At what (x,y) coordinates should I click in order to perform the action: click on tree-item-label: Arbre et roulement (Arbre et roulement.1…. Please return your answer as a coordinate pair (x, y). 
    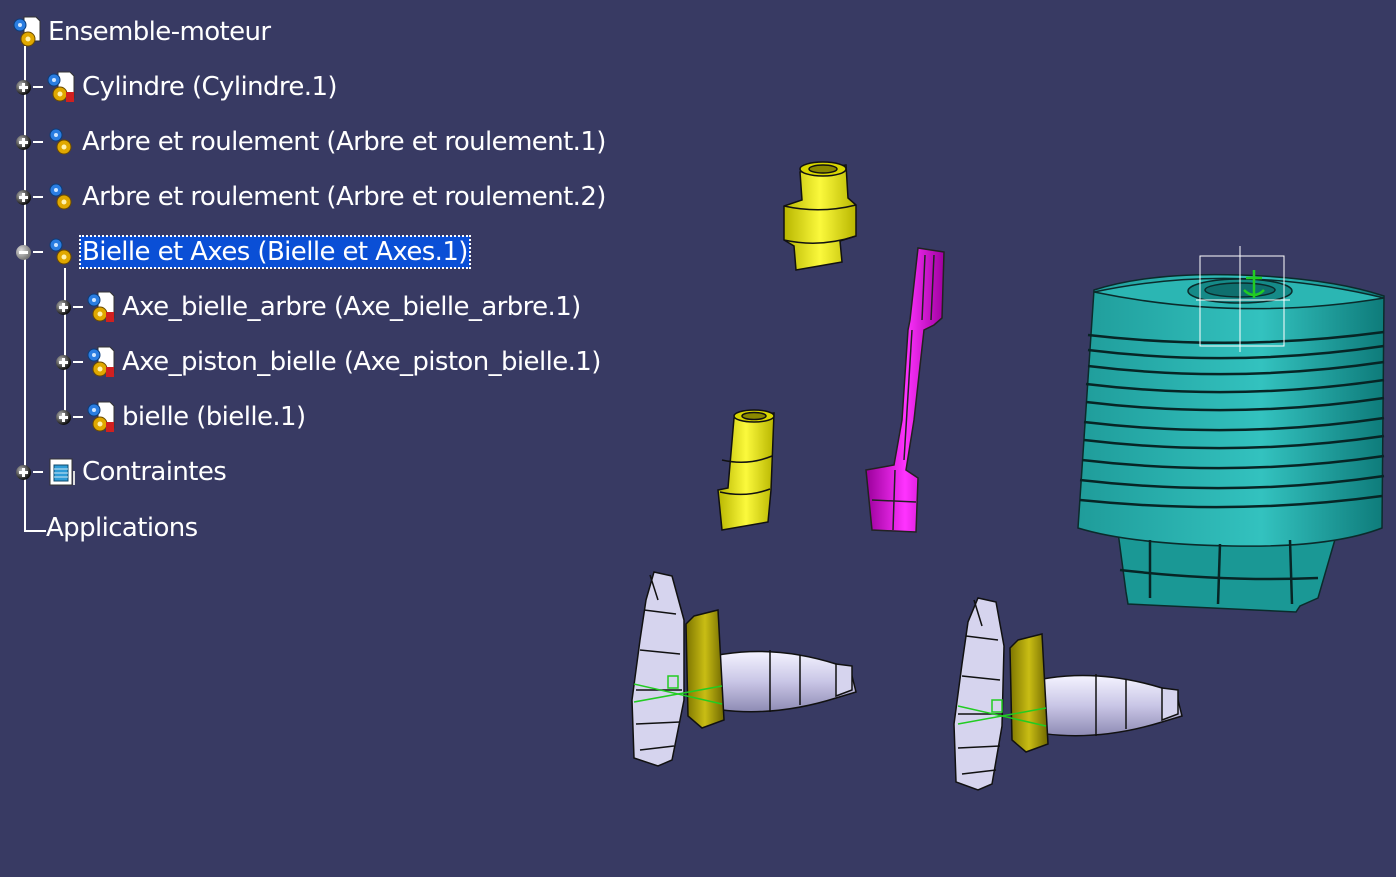
    Looking at the image, I should click on (344, 142).